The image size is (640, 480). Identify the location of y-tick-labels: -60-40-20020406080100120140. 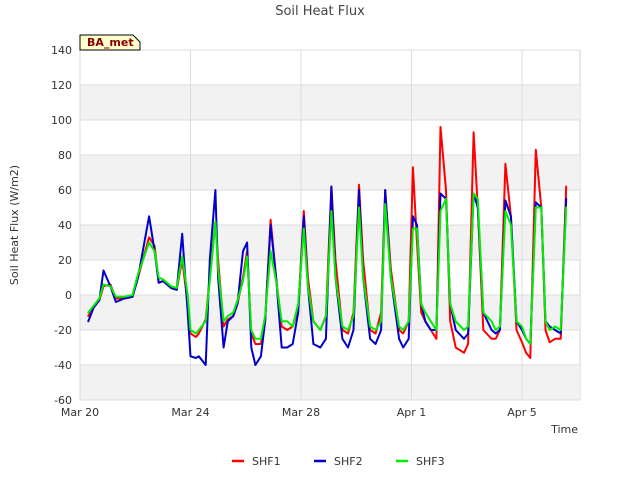
(61, 225).